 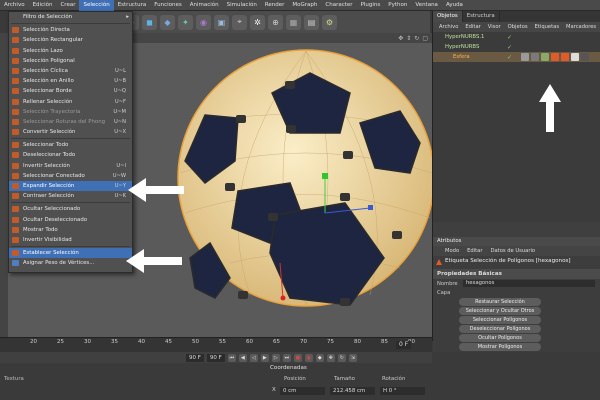 What do you see at coordinates (500, 329) in the screenshot?
I see `attribute-action-button: Deseleccionar Polígonos` at bounding box center [500, 329].